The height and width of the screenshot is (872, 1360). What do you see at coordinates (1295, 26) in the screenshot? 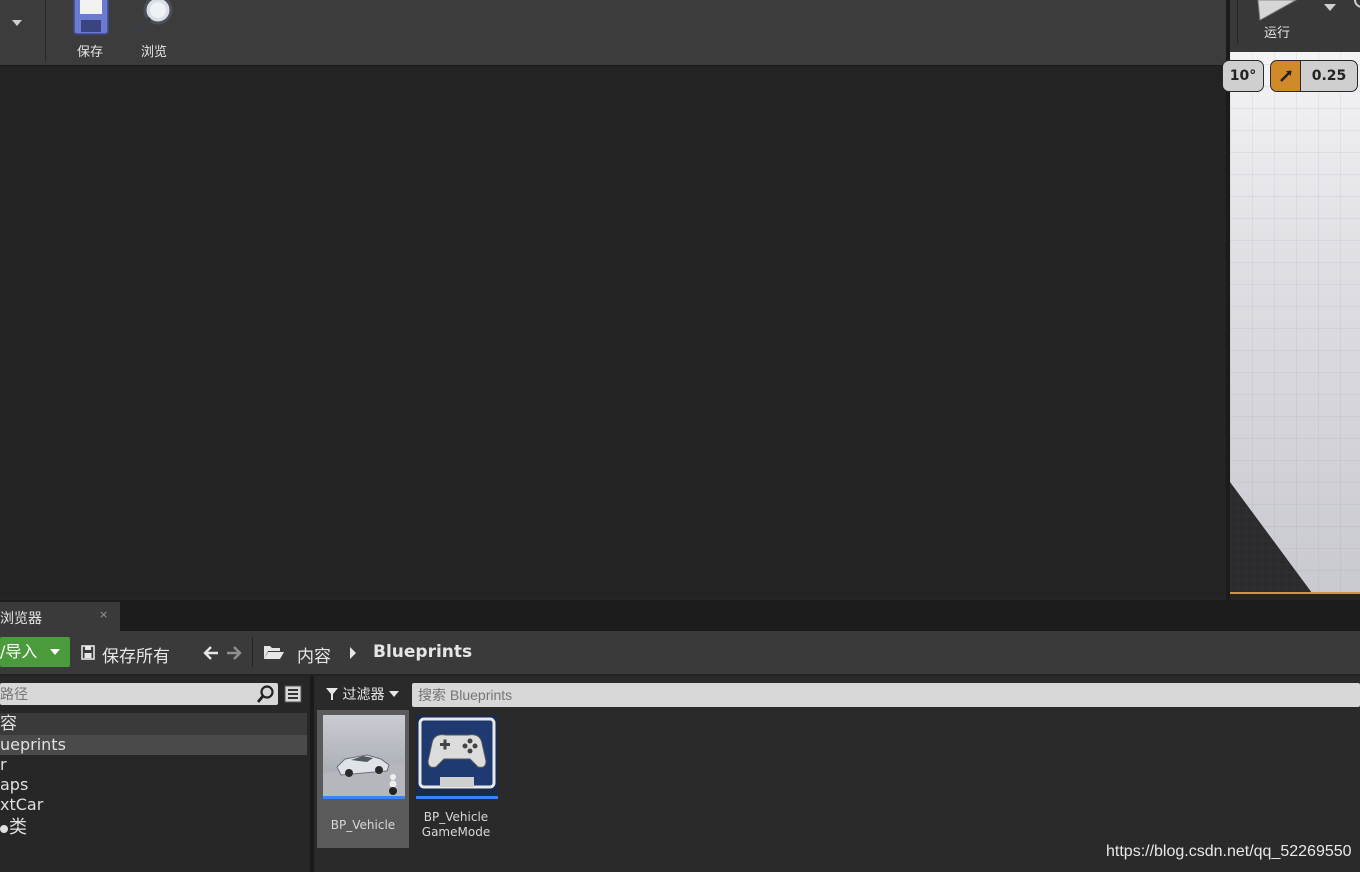
I see `play-toolbar` at bounding box center [1295, 26].